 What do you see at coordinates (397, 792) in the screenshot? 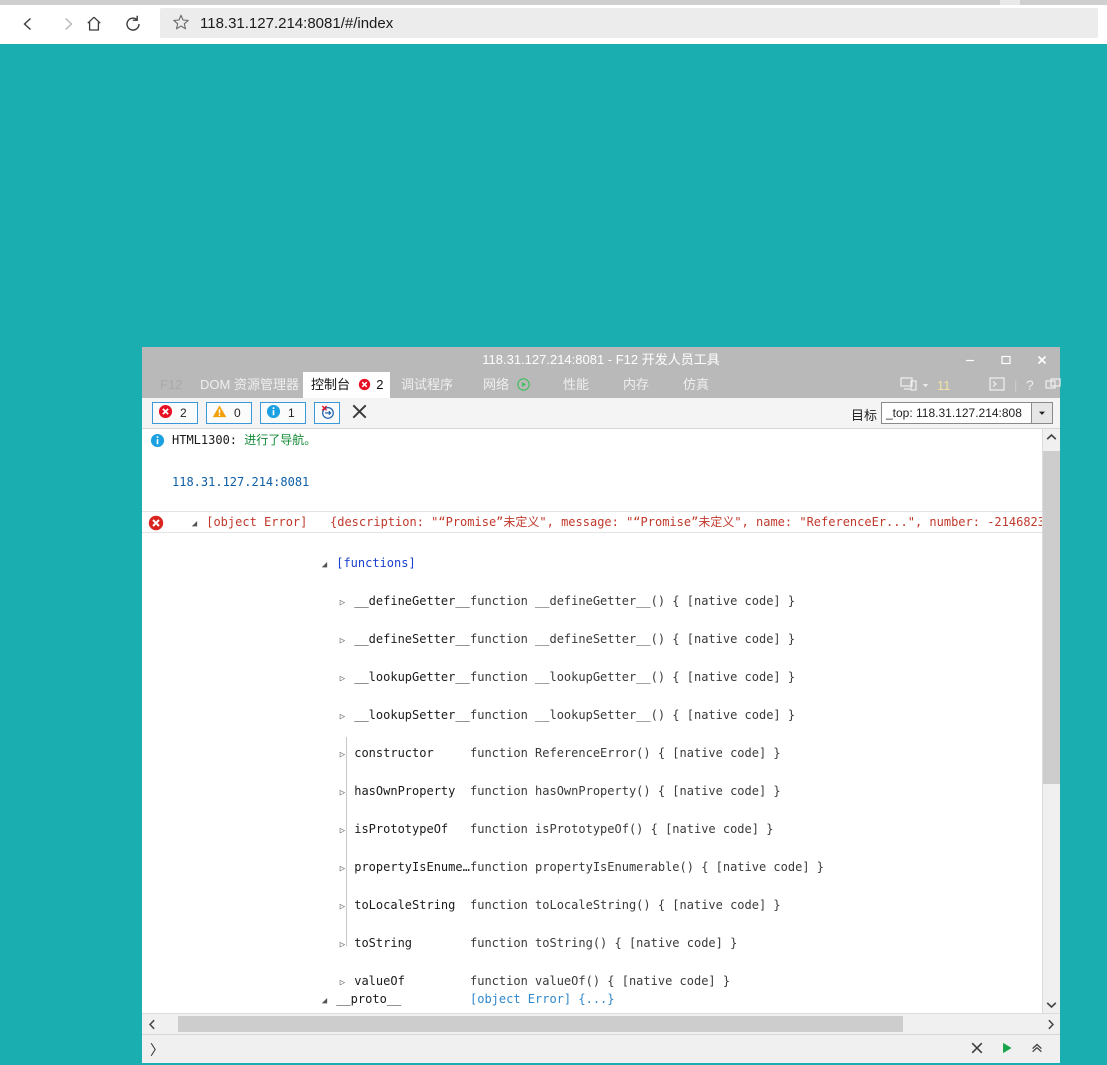
I see `tree-node-label: ▷ hasOwnProperty` at bounding box center [397, 792].